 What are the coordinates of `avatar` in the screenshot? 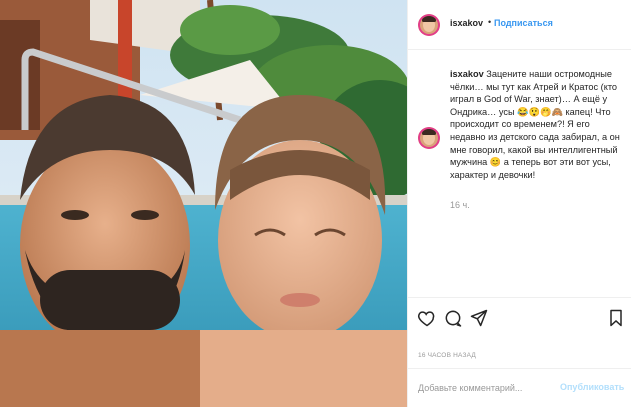 It's located at (429, 25).